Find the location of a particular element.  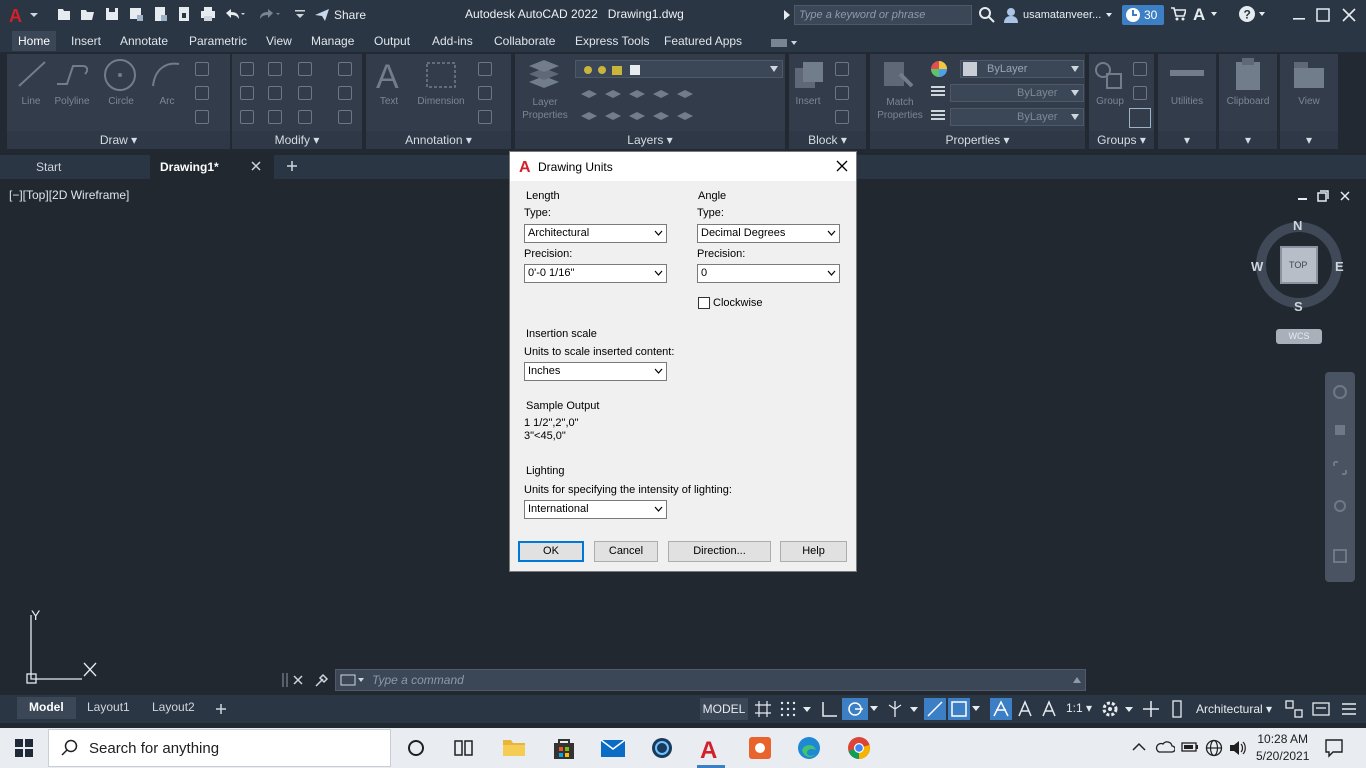

keyword-search-input: Type a keyword or phrase is located at coordinates (883, 15).